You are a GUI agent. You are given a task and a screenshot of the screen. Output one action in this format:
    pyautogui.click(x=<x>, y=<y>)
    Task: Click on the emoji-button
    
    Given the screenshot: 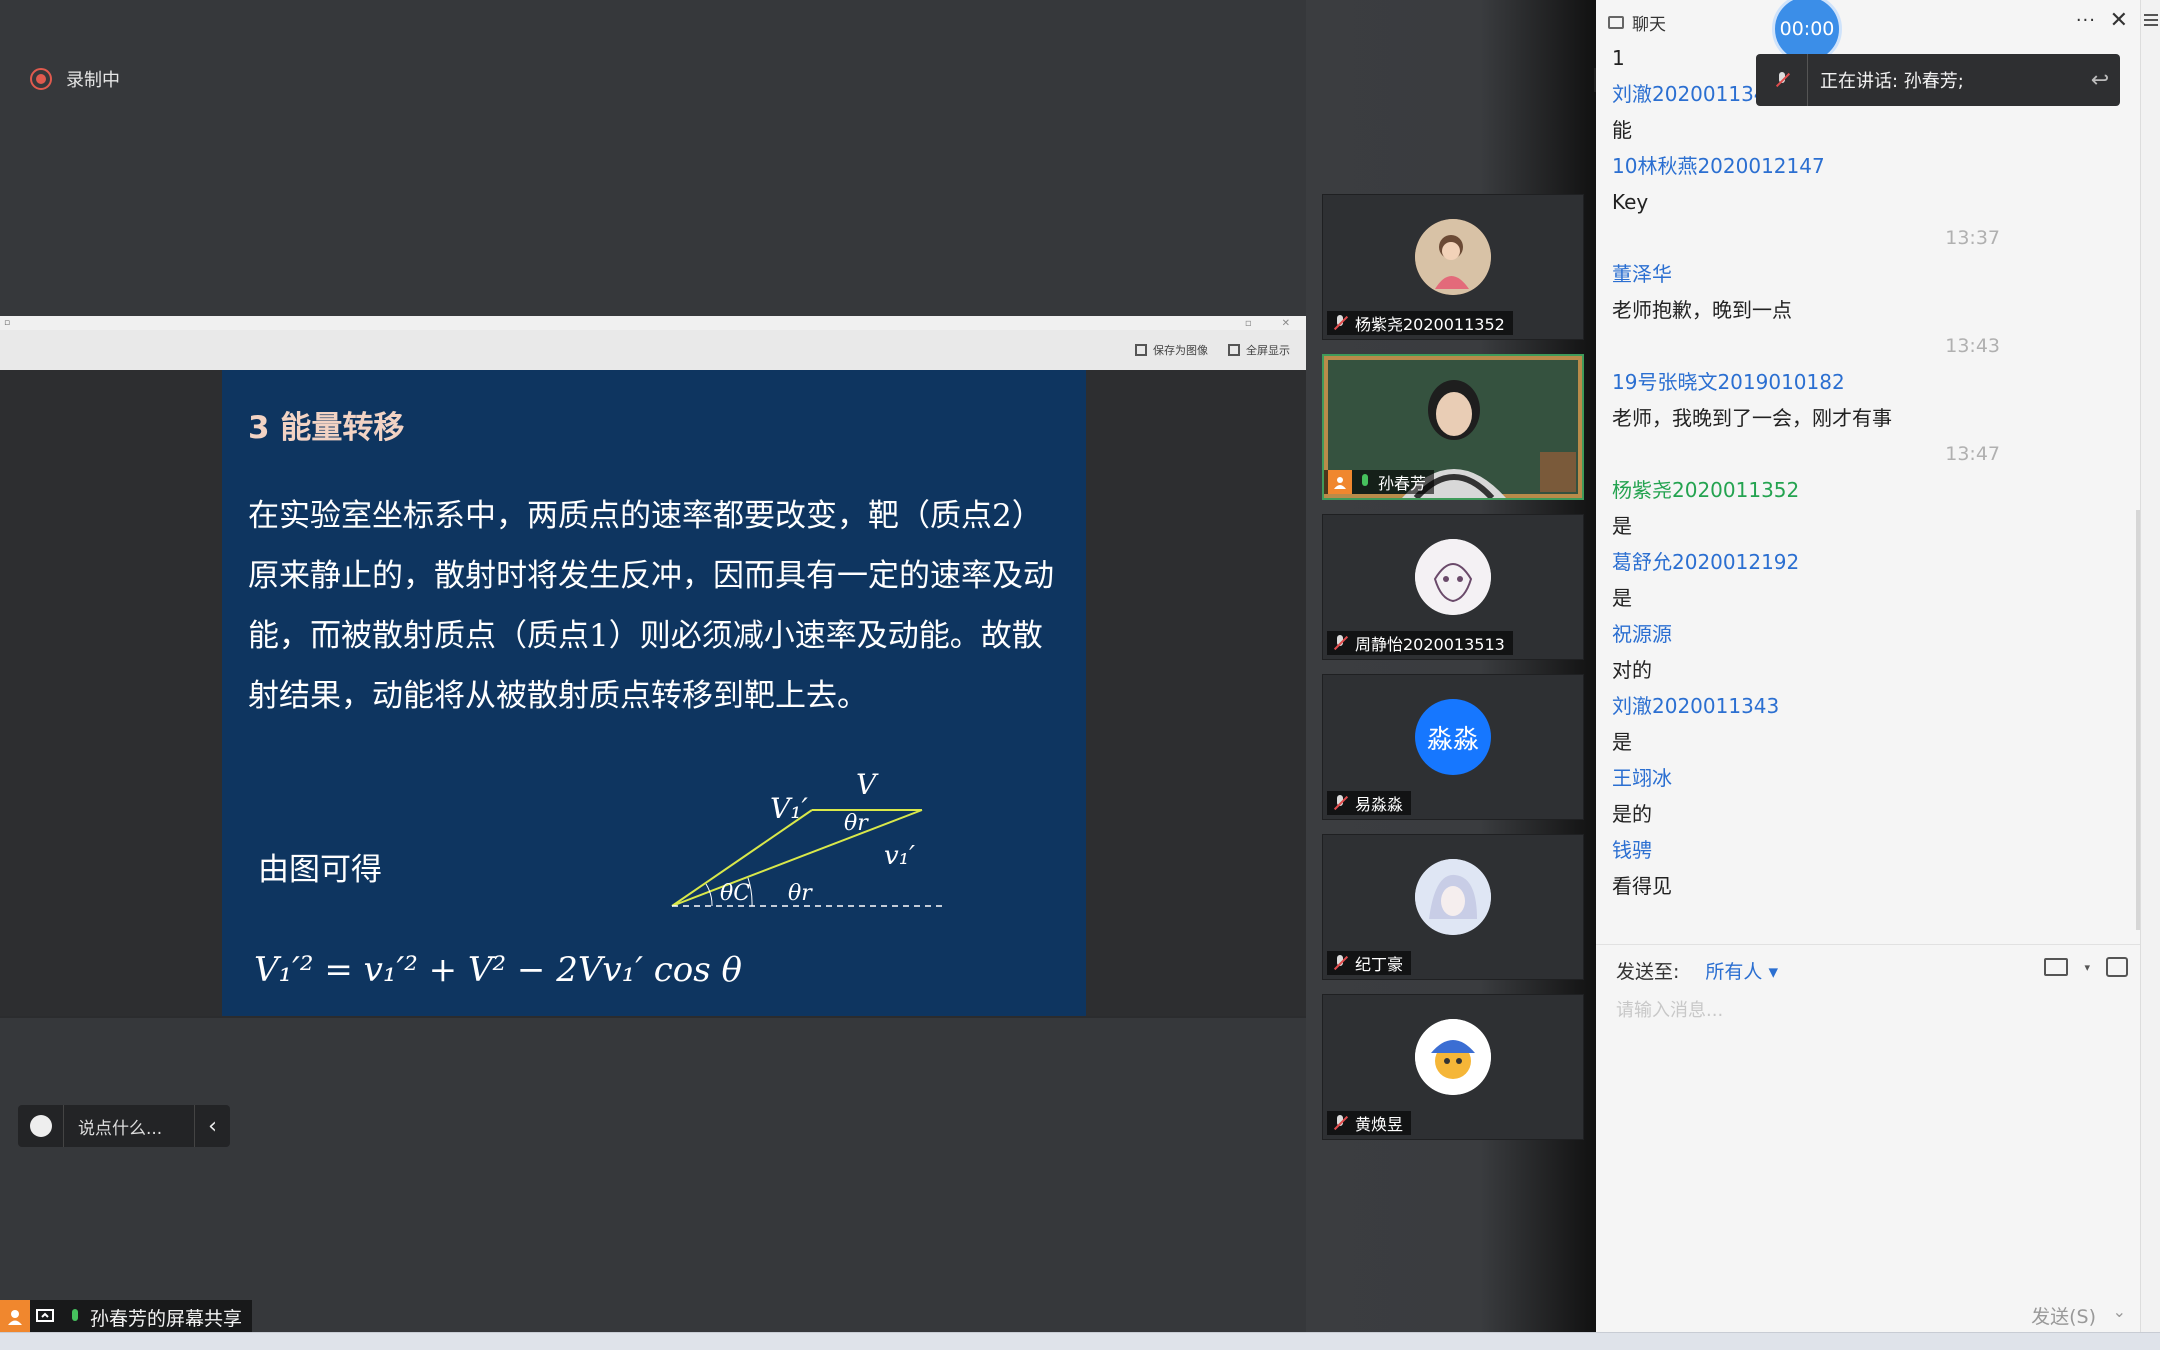 What is the action you would take?
    pyautogui.click(x=41, y=1126)
    